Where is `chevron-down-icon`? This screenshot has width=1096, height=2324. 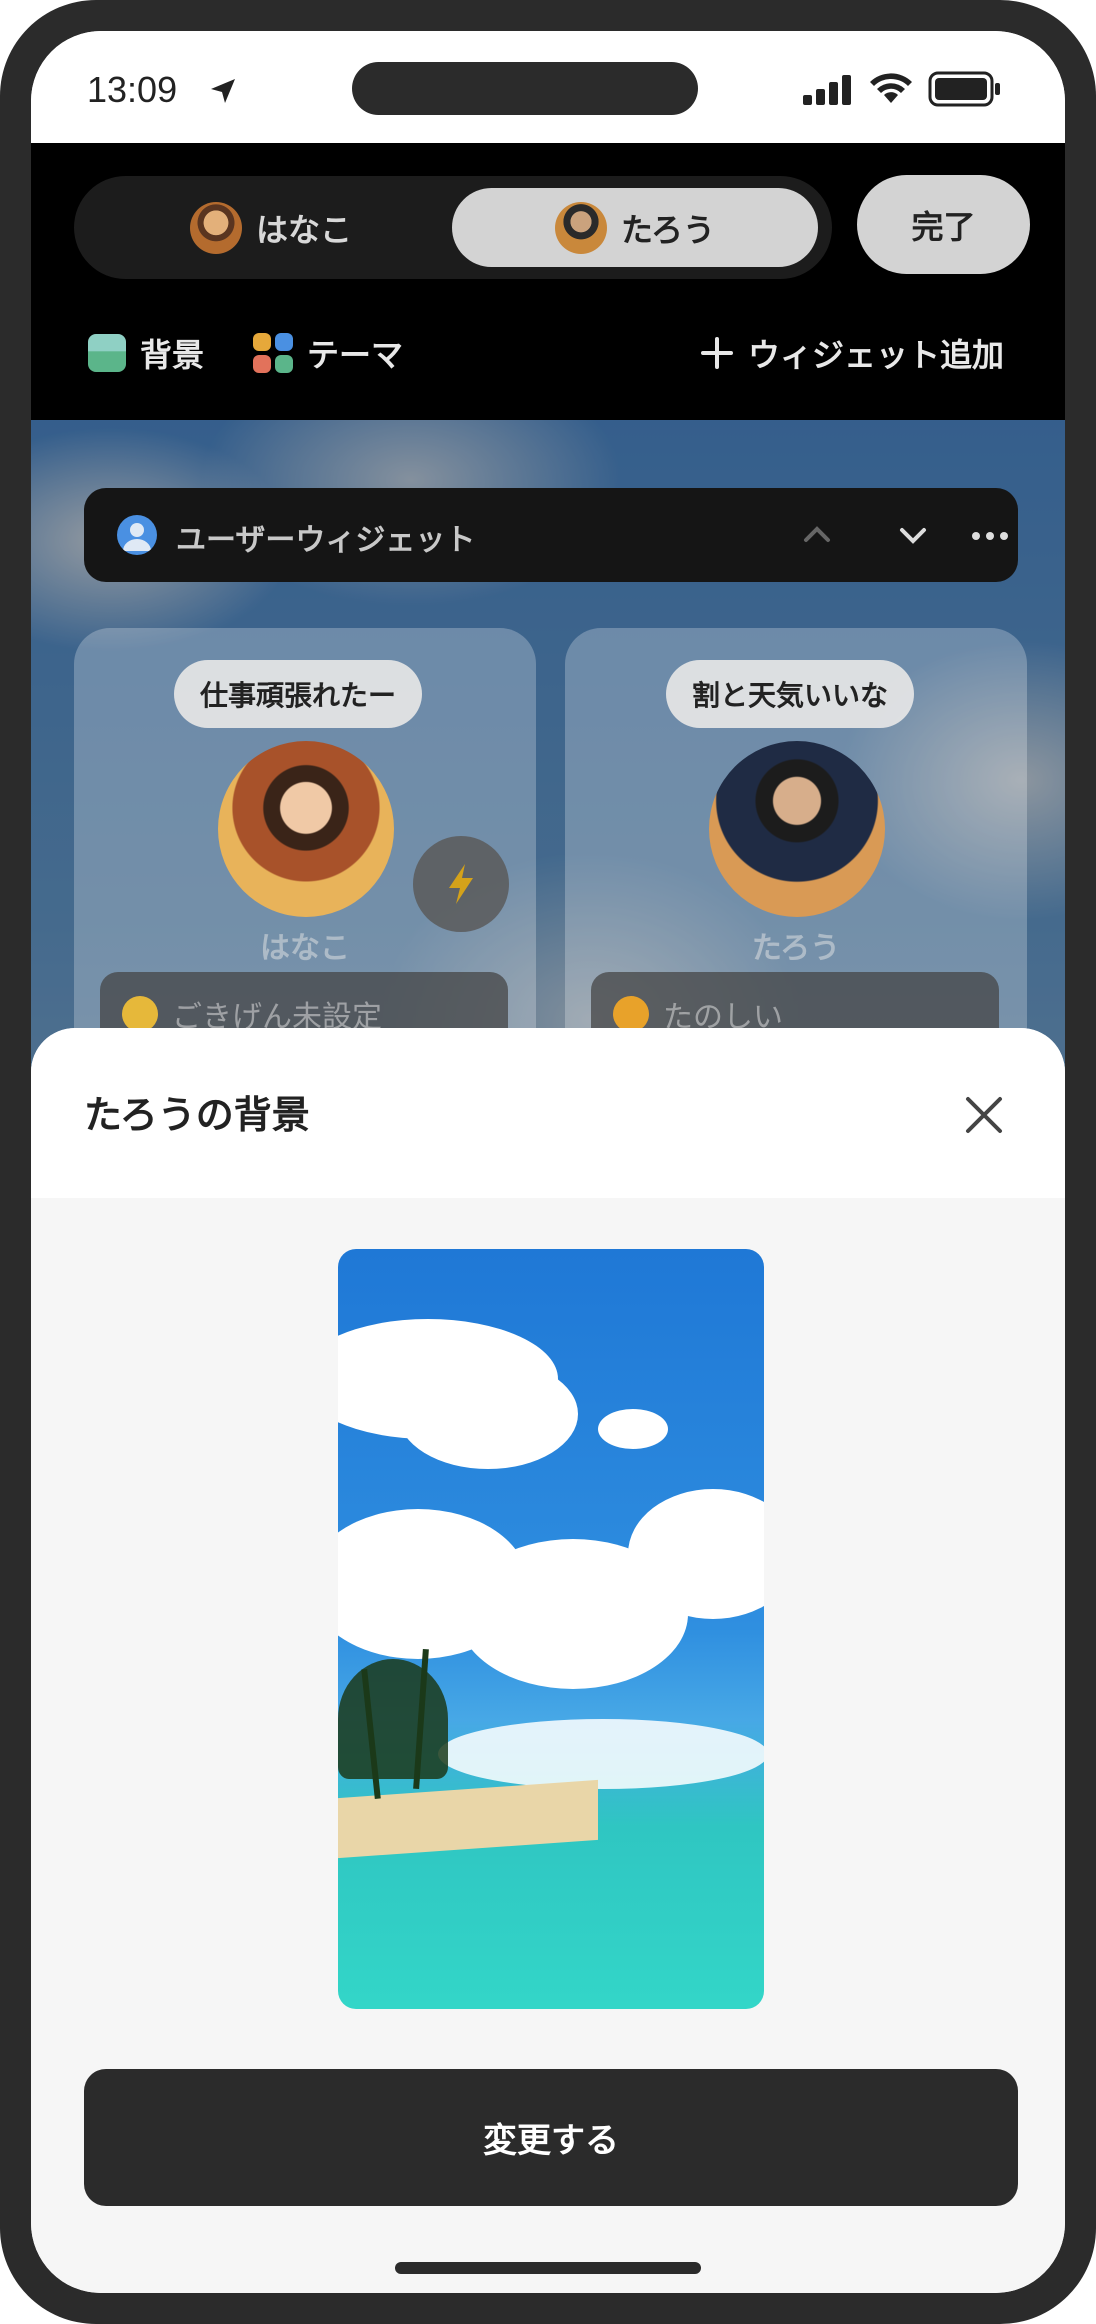 chevron-down-icon is located at coordinates (913, 535).